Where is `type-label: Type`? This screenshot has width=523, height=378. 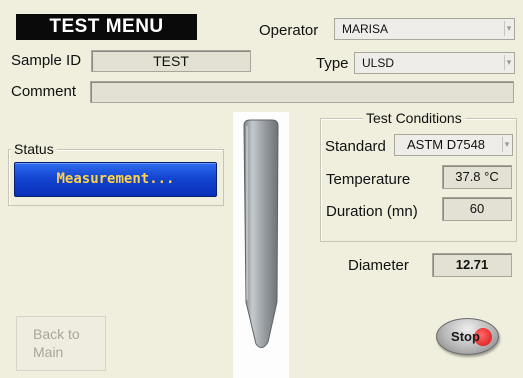
type-label: Type is located at coordinates (332, 63).